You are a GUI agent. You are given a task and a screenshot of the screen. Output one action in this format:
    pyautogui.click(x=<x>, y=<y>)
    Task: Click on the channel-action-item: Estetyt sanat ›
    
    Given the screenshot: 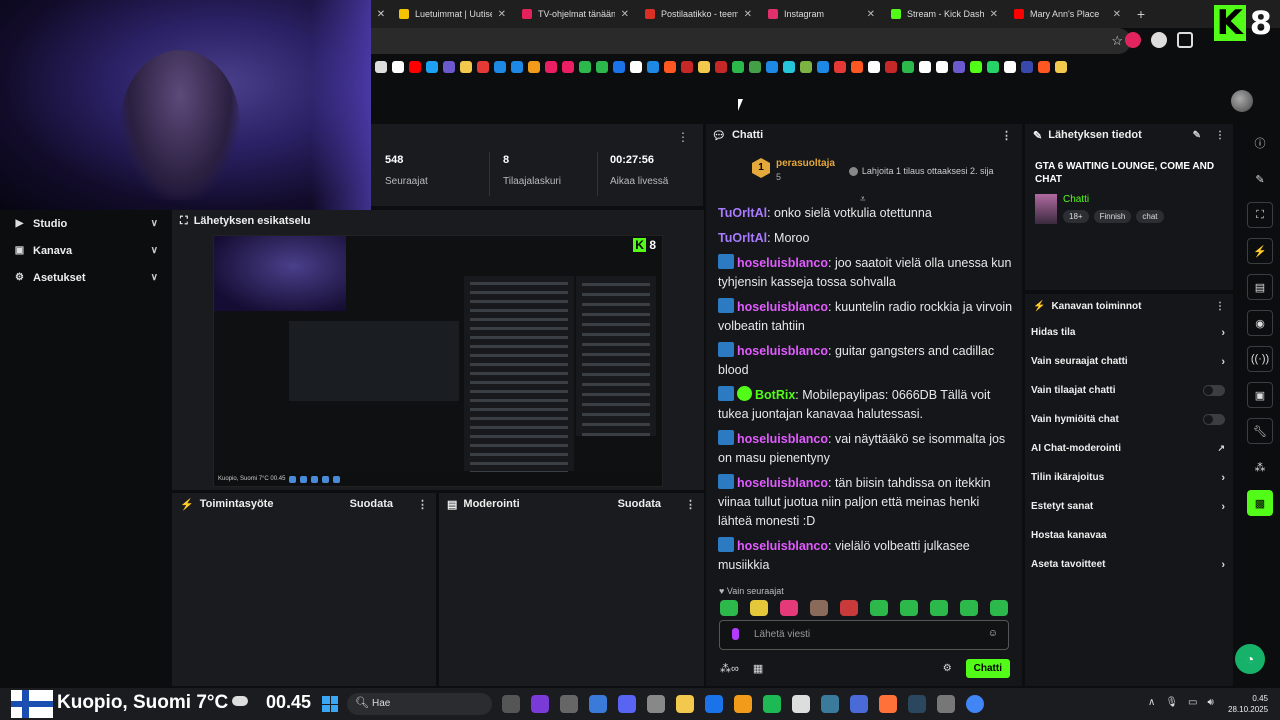 What is the action you would take?
    pyautogui.click(x=1129, y=506)
    